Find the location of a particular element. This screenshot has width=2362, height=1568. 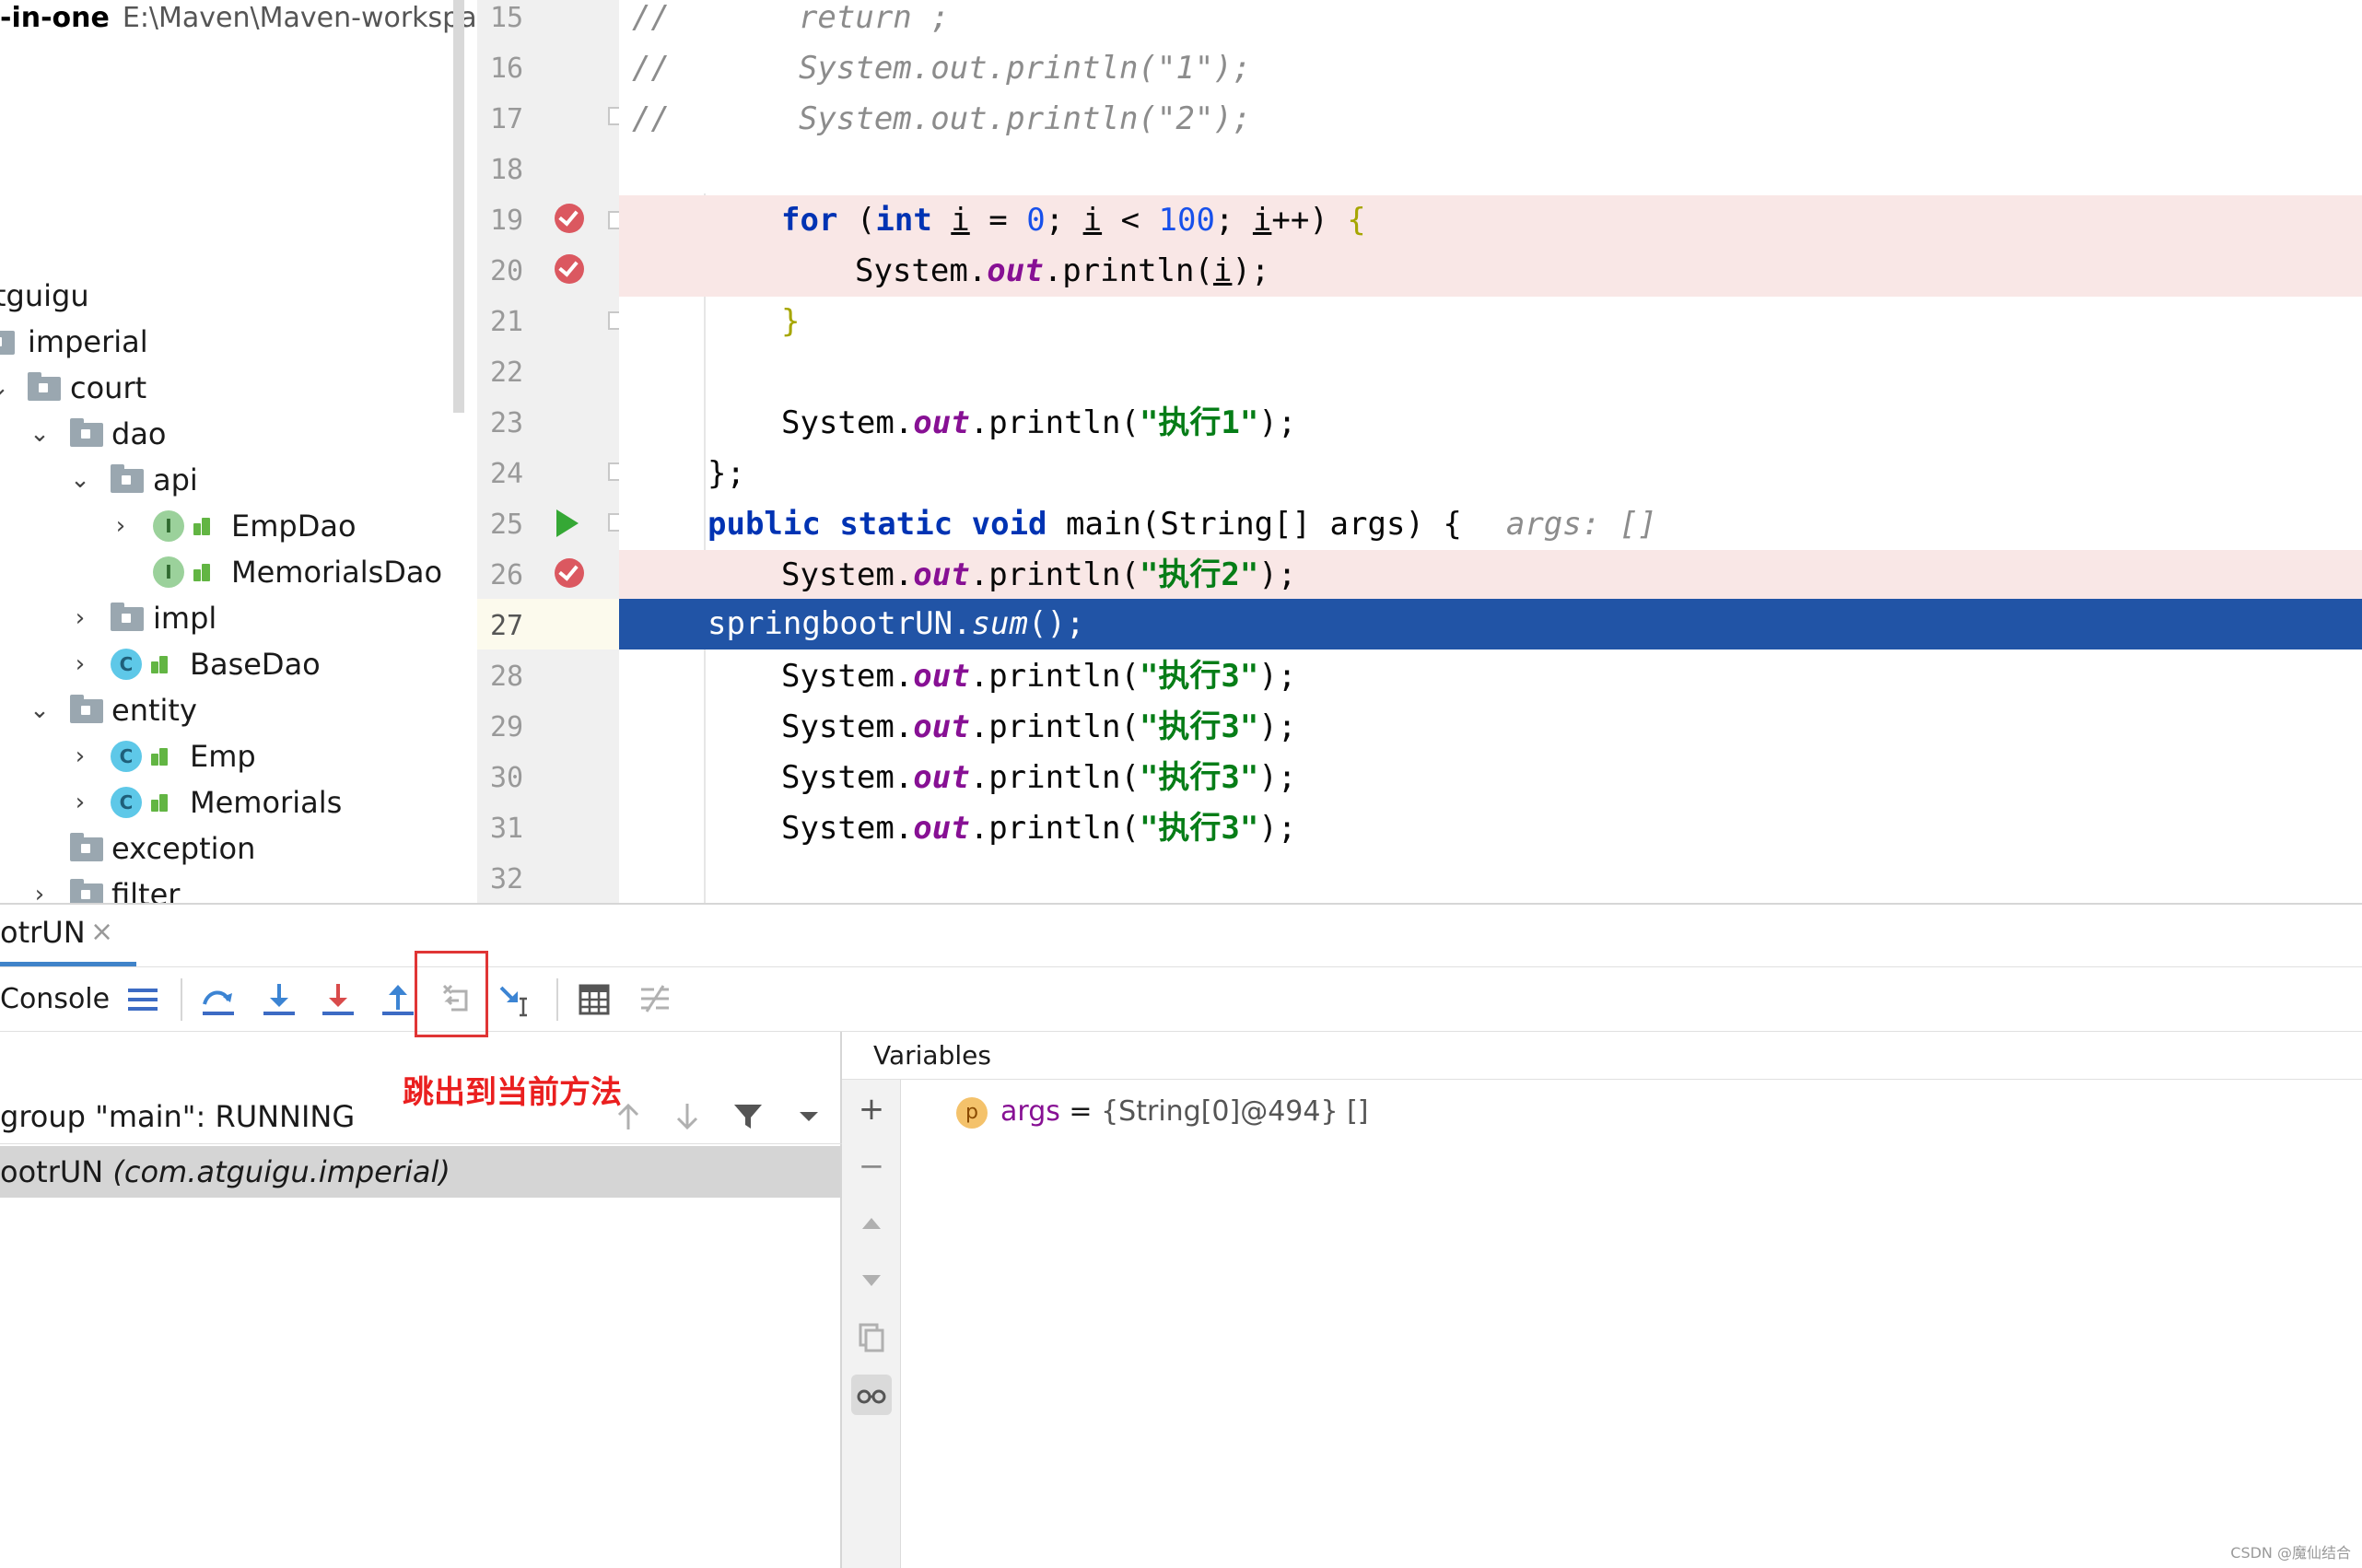

code-line-30: System.out.println("执行3"); is located at coordinates (1490, 778).